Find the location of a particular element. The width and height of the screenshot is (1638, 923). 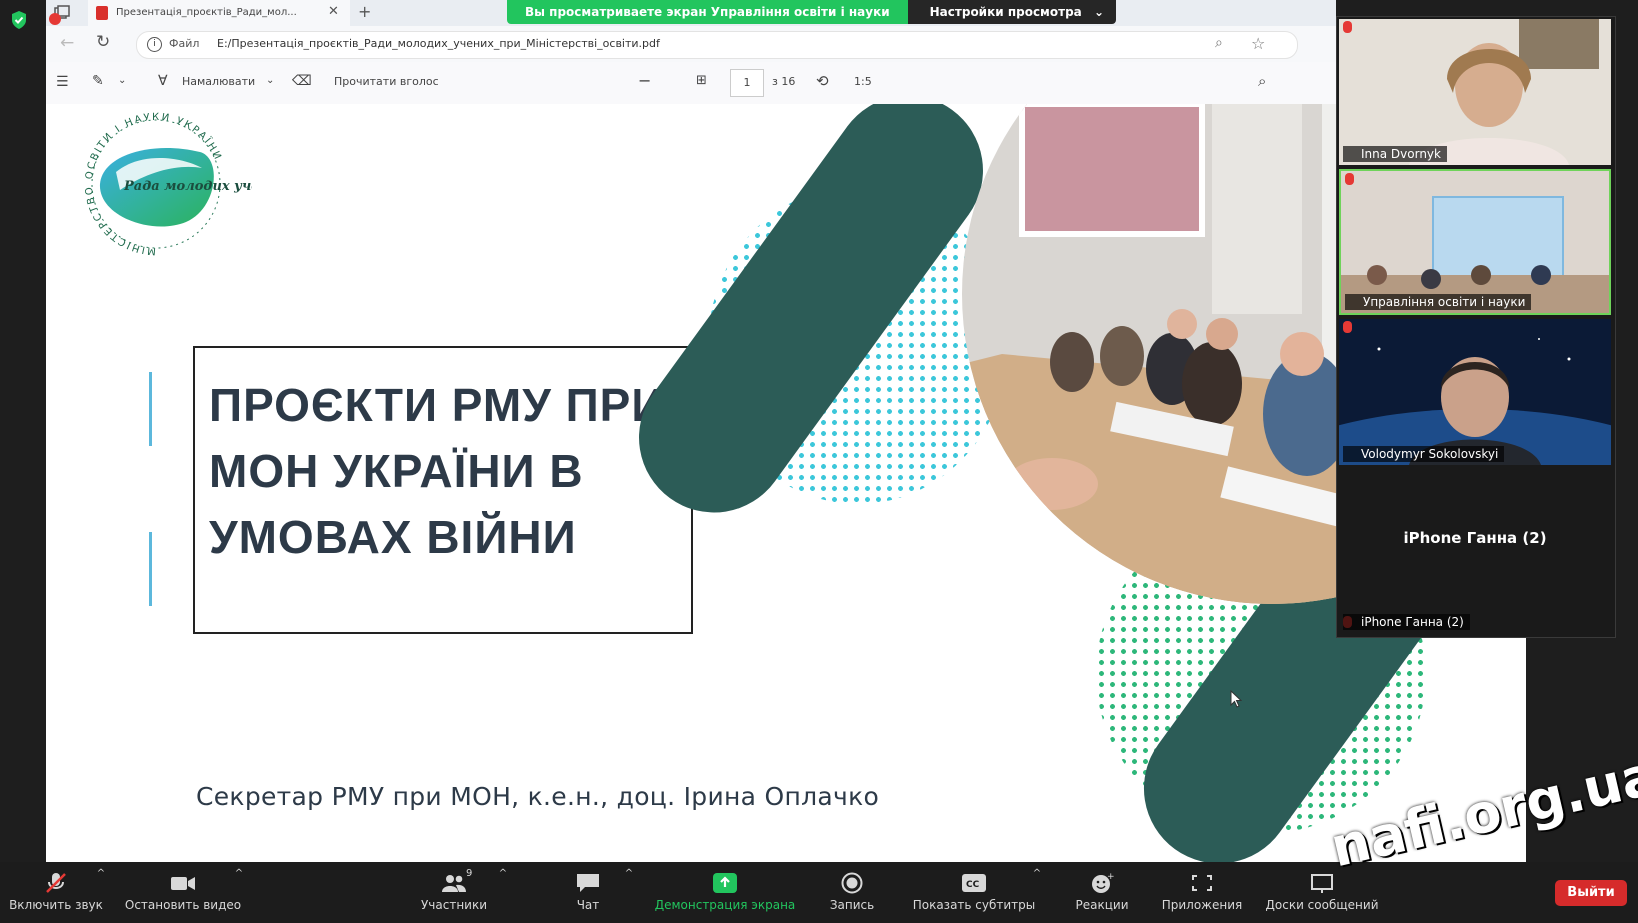

page-number-input: 1 is located at coordinates (747, 83).